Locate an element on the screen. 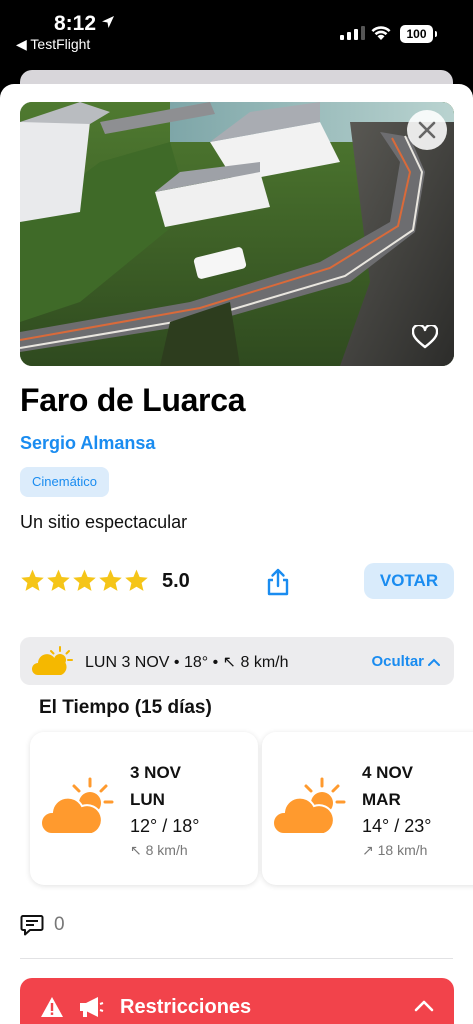  rating-value: 5.0 is located at coordinates (176, 581).